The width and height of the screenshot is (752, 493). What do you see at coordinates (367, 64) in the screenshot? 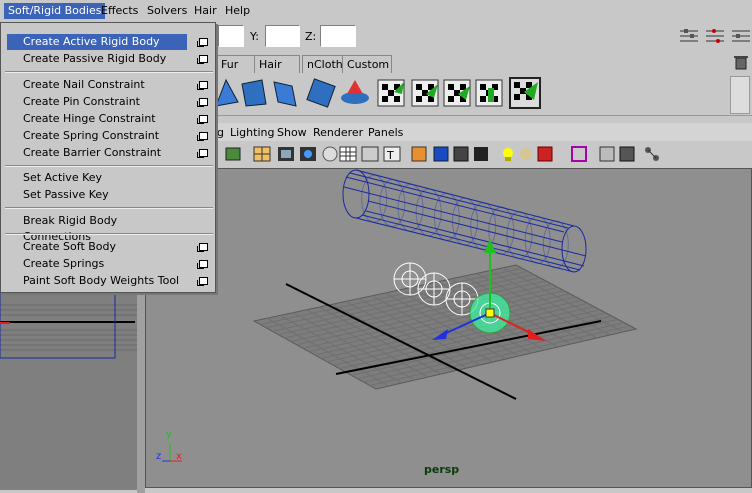
I see `shelf-tab-custom: Custom` at bounding box center [367, 64].